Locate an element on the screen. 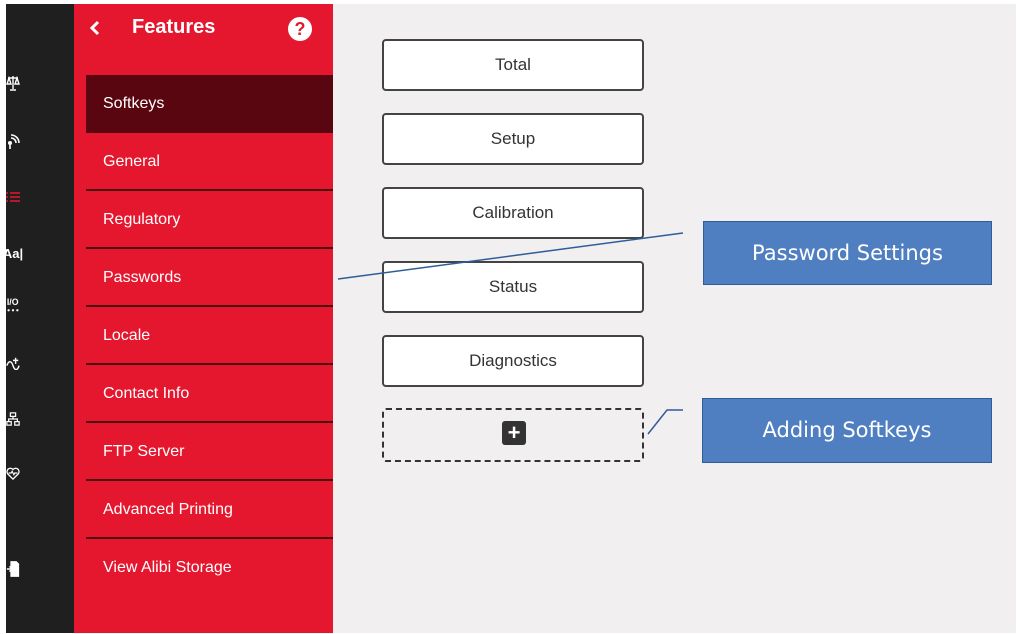 The width and height of the screenshot is (1017, 634). menu-item-advanced-printing: Advanced Printing is located at coordinates (209, 510).